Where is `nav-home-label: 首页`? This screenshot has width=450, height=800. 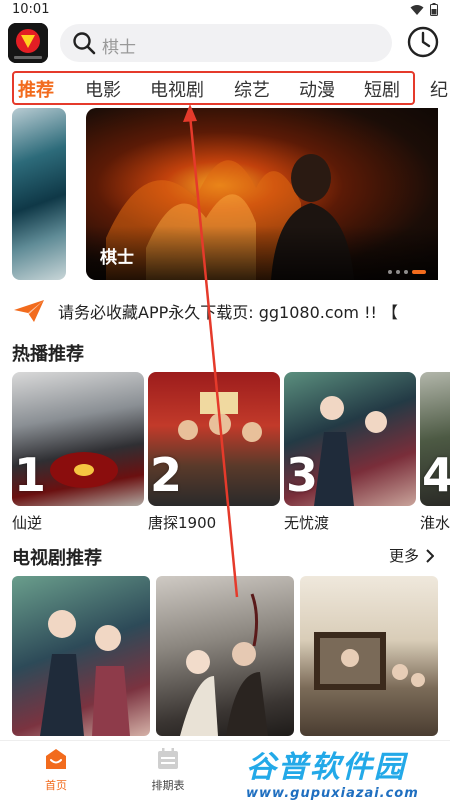
nav-home-label: 首页 is located at coordinates (56, 785).